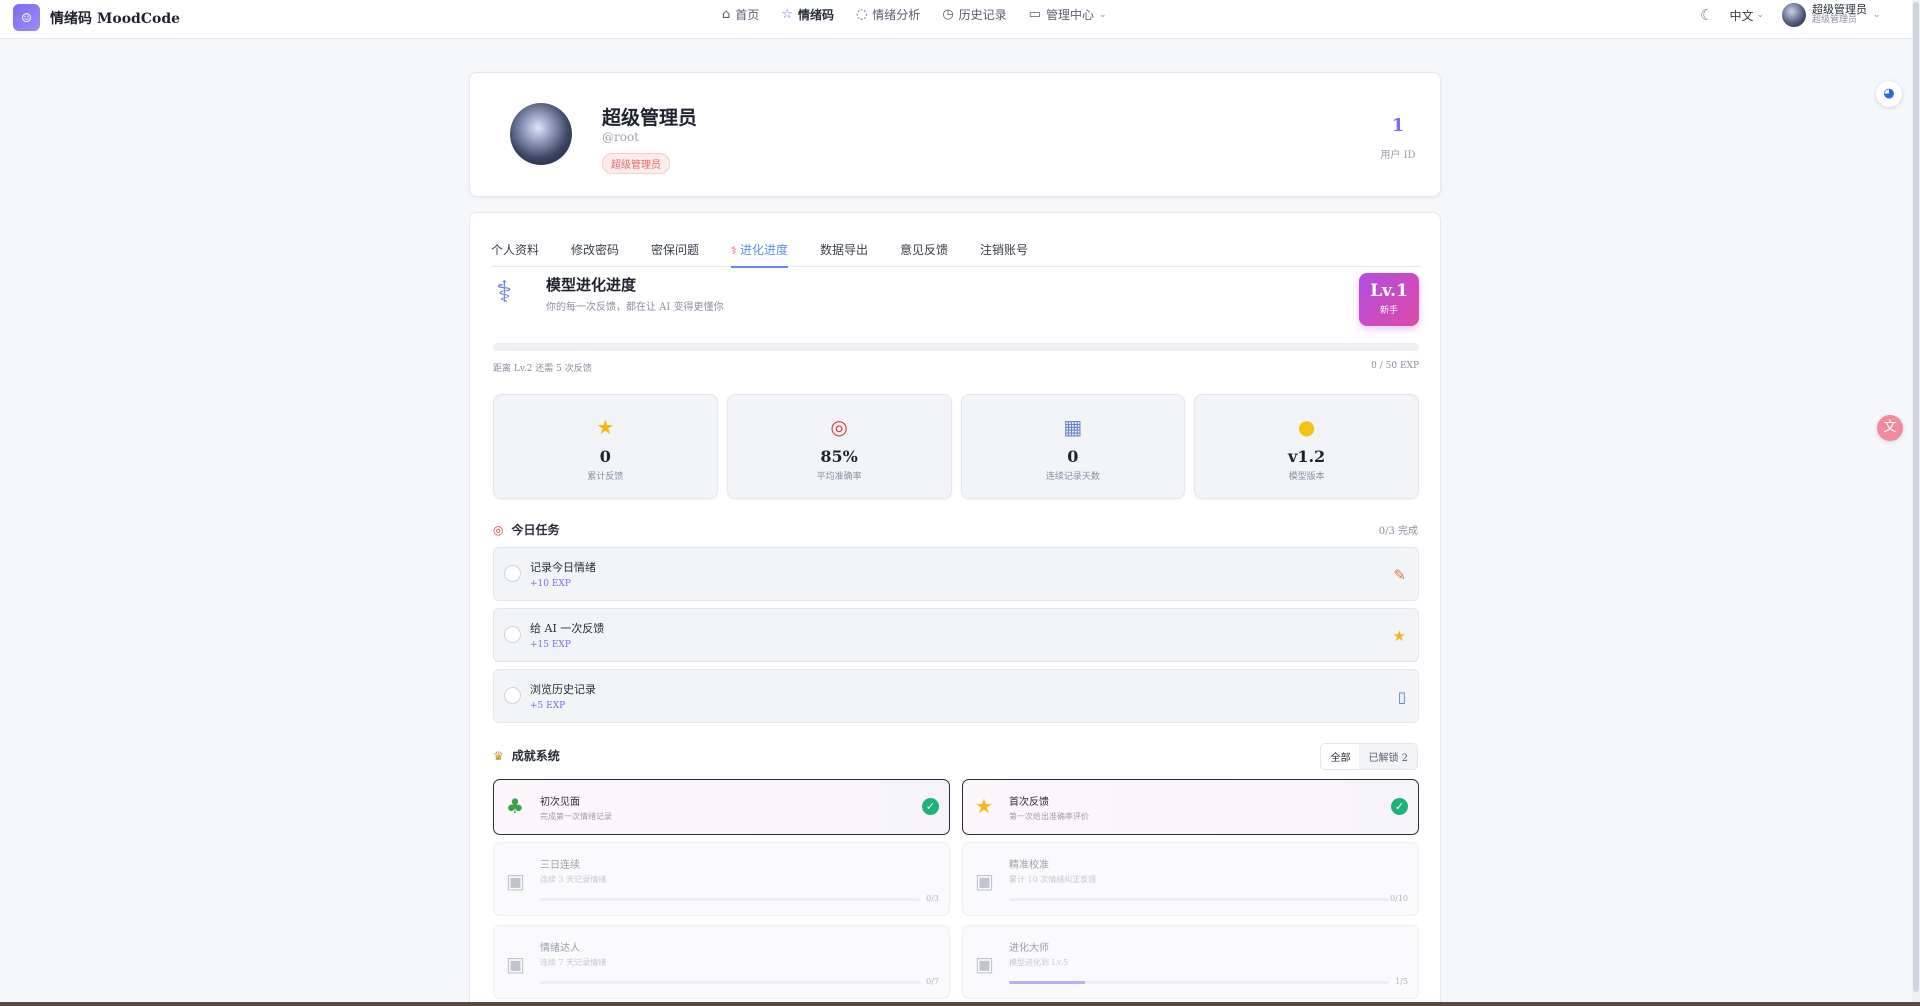 The image size is (1920, 1006). Describe the element at coordinates (1401, 697) in the screenshot. I see `book-icon: ▯` at that location.